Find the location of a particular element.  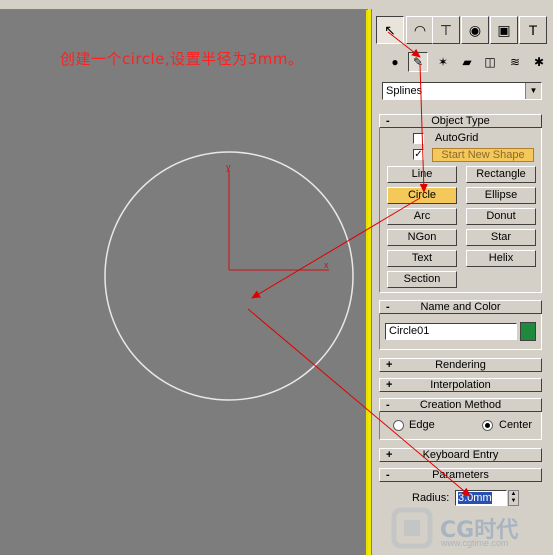

object-type-button-arc: Arc is located at coordinates (422, 216).